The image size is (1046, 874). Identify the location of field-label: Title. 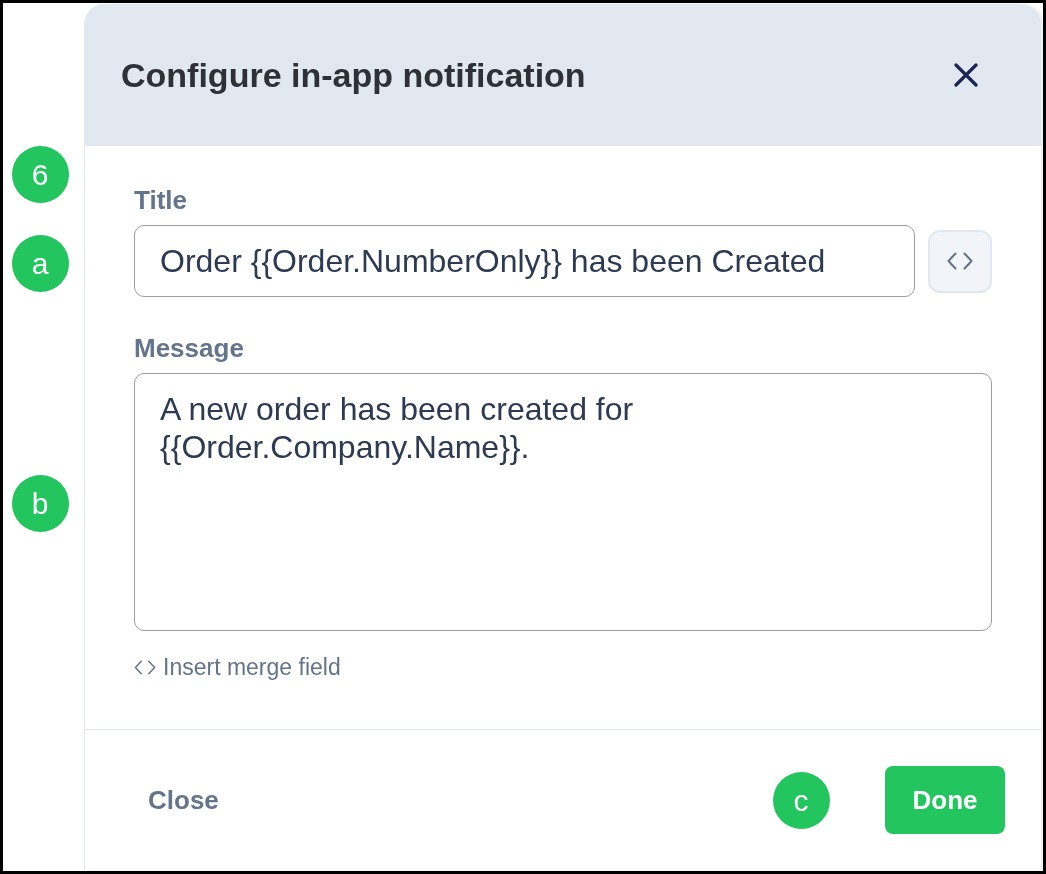
(161, 200).